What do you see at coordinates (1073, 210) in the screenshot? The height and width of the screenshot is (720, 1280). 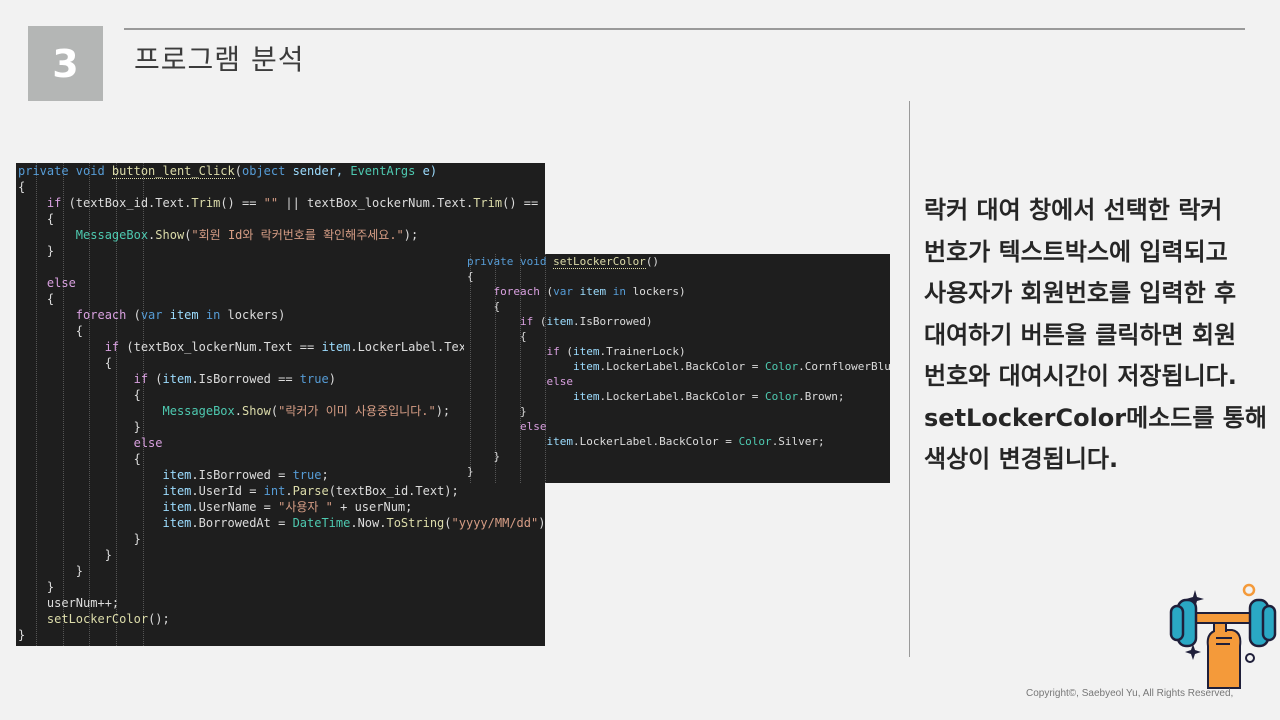 I see `description-line: 락커 대여 창에서 선택한 락커` at bounding box center [1073, 210].